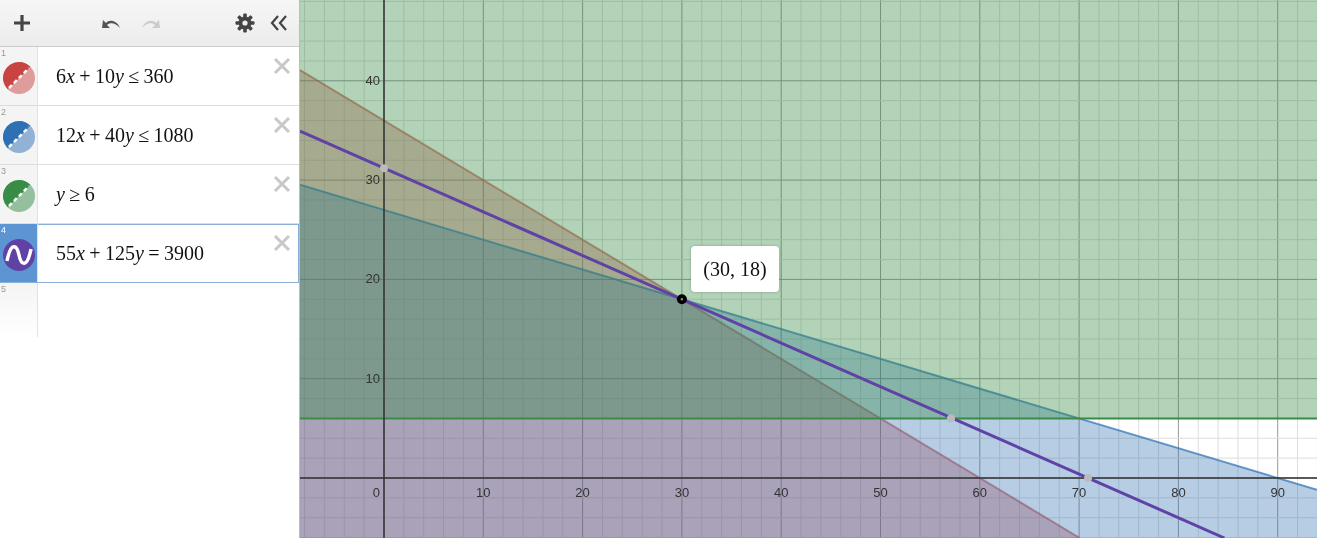 This screenshot has height=538, width=1317. What do you see at coordinates (980, 493) in the screenshot?
I see `tick-label: 60` at bounding box center [980, 493].